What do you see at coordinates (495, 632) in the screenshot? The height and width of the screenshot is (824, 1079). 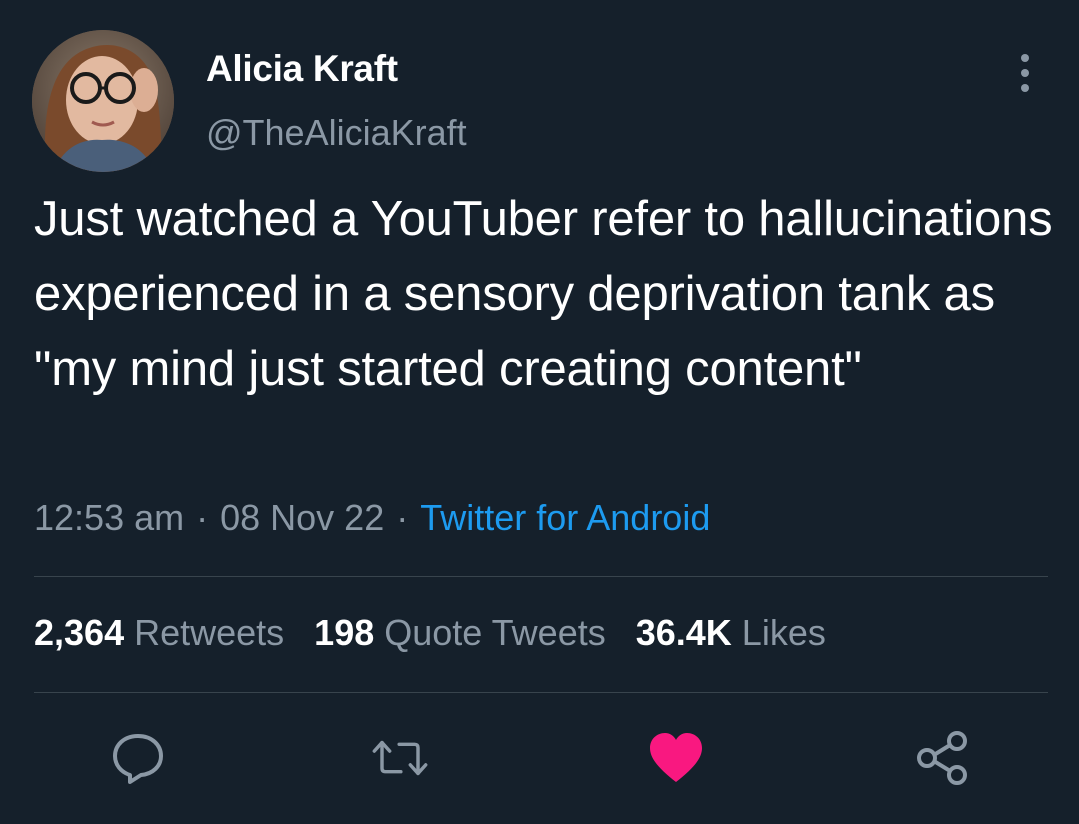 I see `quote-tweets-label: Quote Tweets` at bounding box center [495, 632].